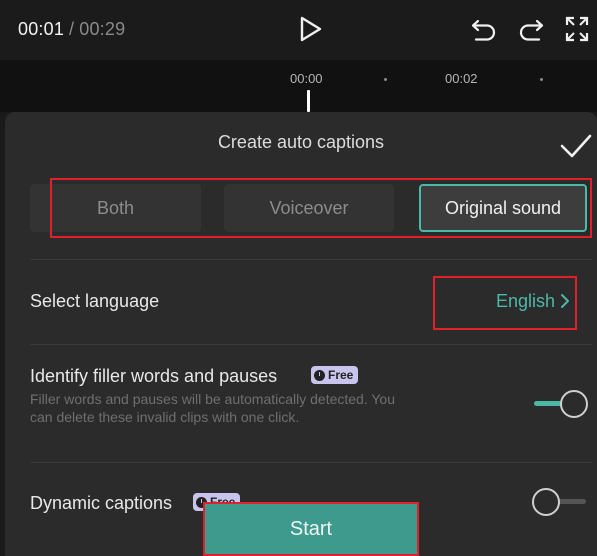 The height and width of the screenshot is (556, 597). I want to click on checkmark-icon, so click(576, 146).